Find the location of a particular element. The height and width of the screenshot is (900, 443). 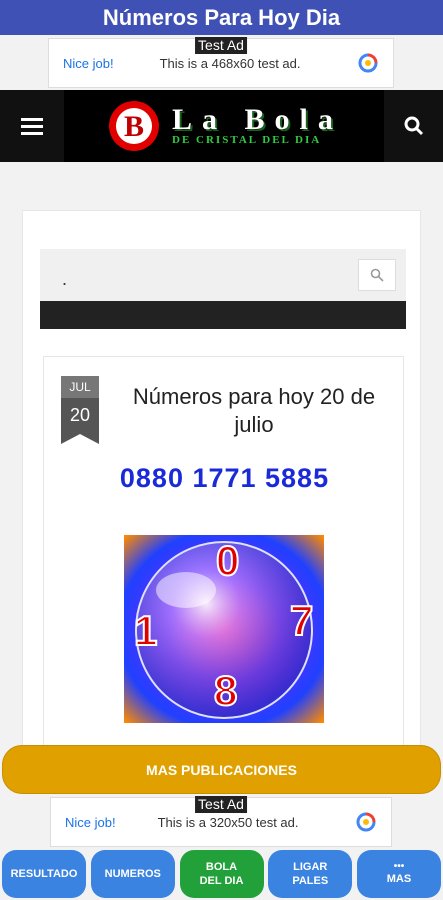

date-badge: JUL 20 is located at coordinates (80, 410).